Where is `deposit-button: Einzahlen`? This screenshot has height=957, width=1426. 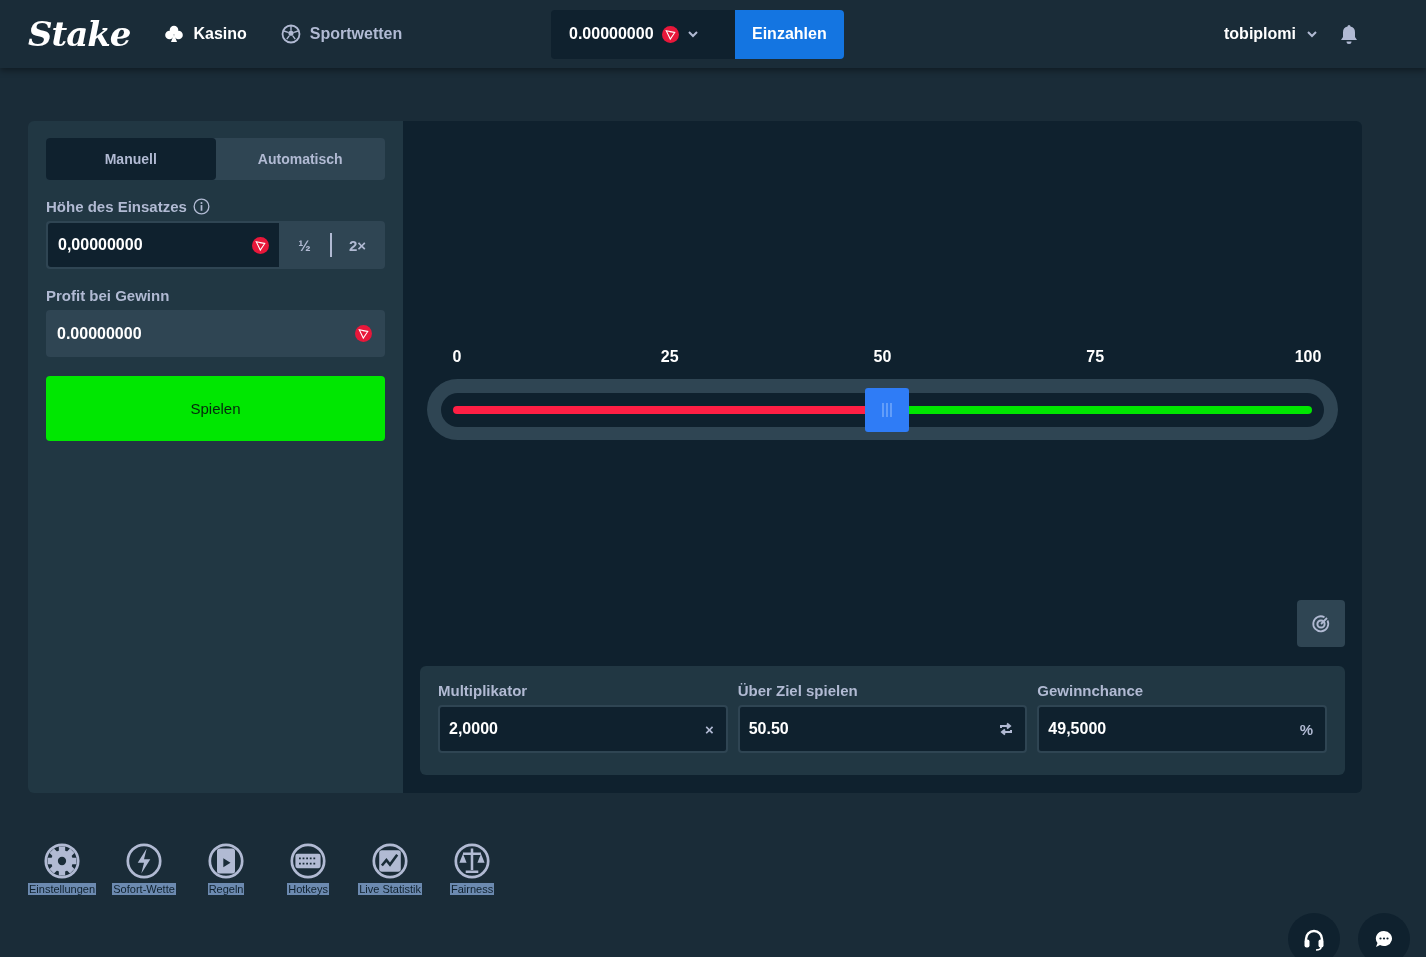 deposit-button: Einzahlen is located at coordinates (789, 34).